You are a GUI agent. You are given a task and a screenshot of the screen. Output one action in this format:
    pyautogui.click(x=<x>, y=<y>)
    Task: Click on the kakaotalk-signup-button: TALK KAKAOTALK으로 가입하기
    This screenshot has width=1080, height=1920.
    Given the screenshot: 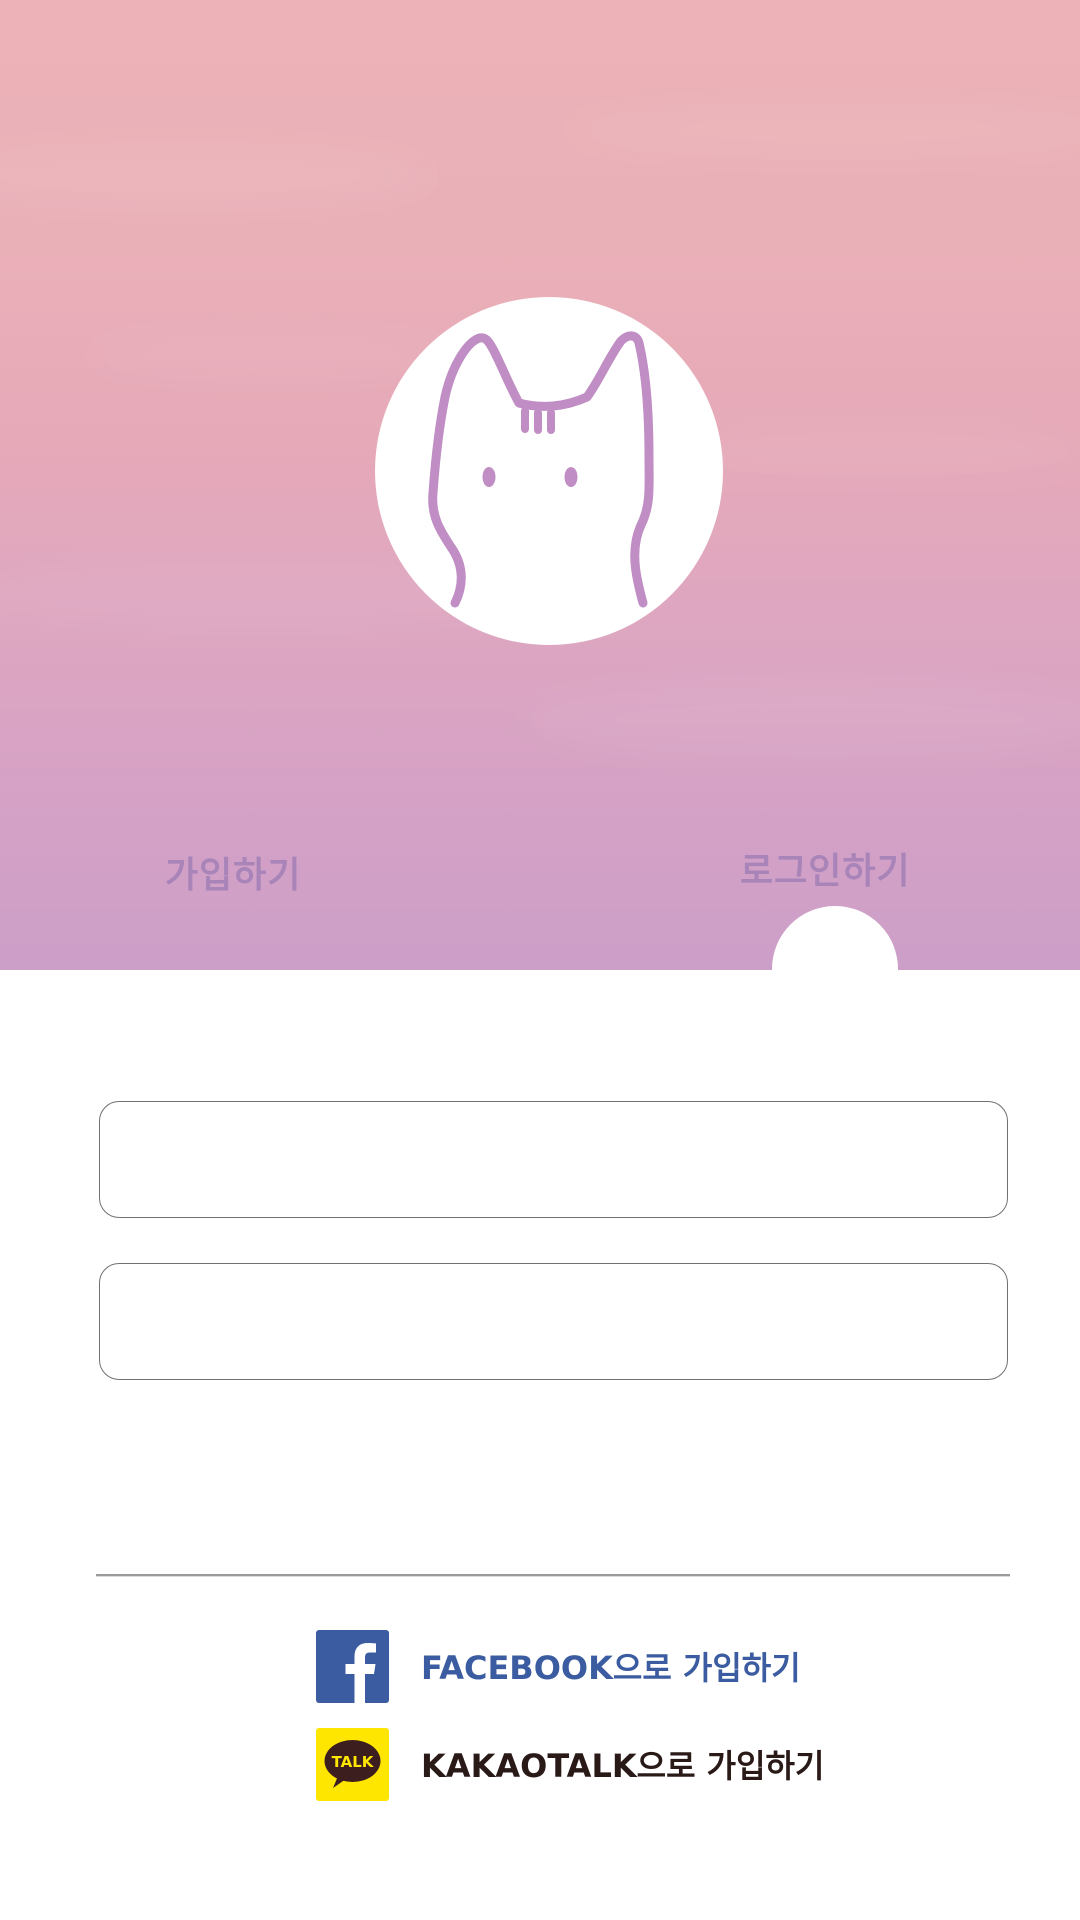 What is the action you would take?
    pyautogui.click(x=570, y=1764)
    